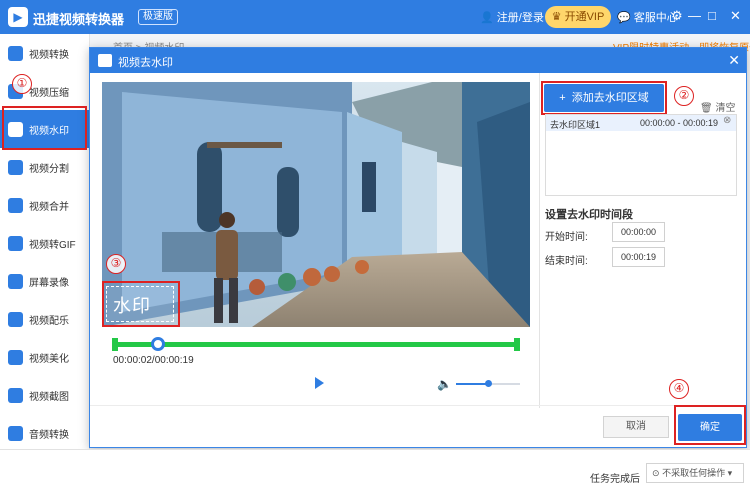 This screenshot has width=750, height=491. I want to click on start-time-label: 开始时间:, so click(566, 237).